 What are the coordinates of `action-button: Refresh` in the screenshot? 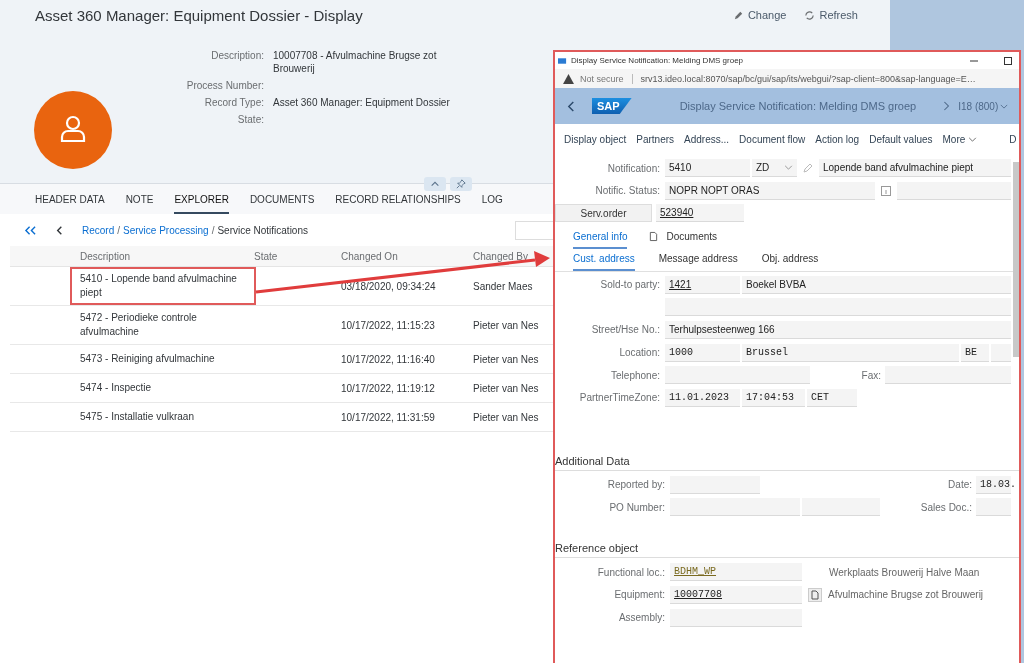 It's located at (831, 15).